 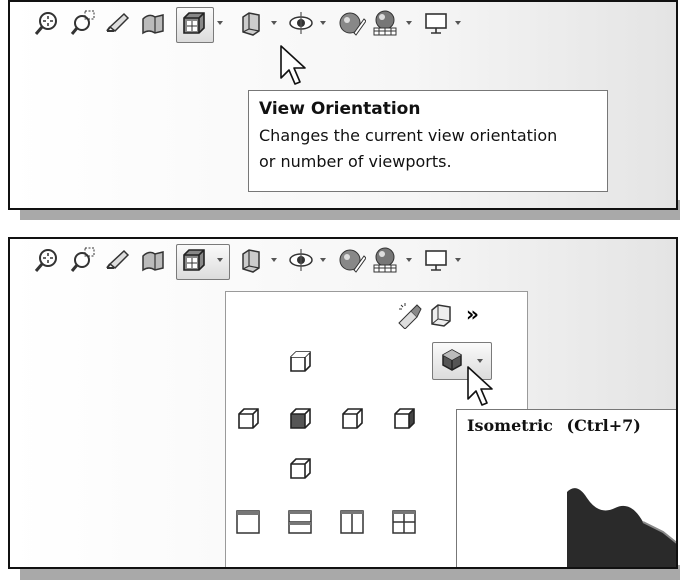 What do you see at coordinates (300, 361) in the screenshot?
I see `top-view-icon` at bounding box center [300, 361].